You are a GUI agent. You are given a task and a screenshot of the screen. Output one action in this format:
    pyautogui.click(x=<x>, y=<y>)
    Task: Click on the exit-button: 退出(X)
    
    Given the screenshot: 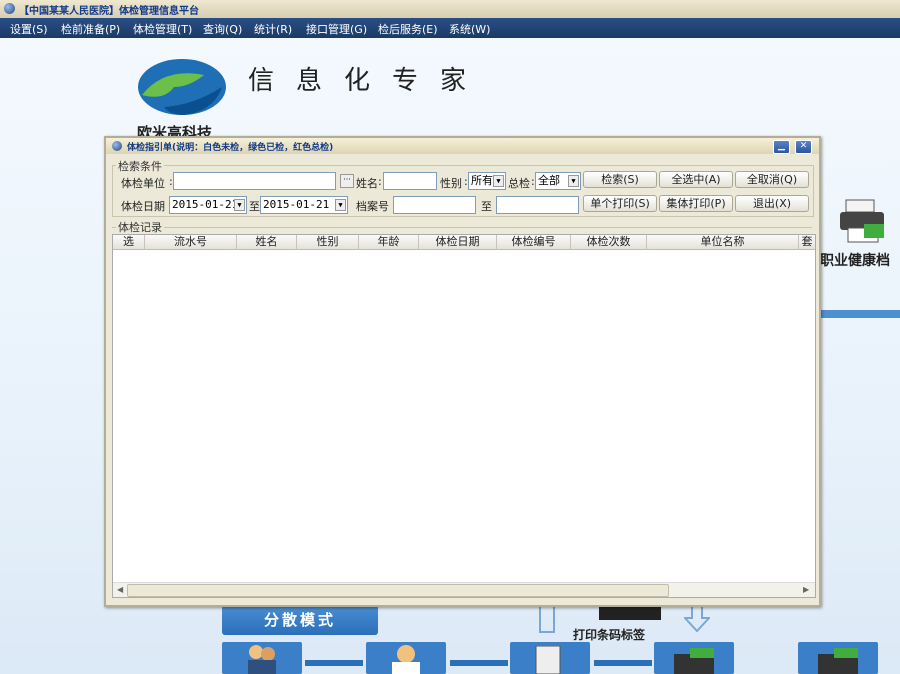 What is the action you would take?
    pyautogui.click(x=772, y=203)
    